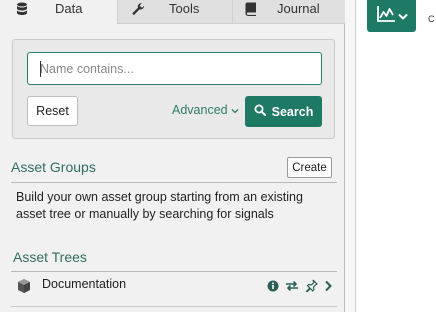  What do you see at coordinates (328, 288) in the screenshot?
I see `chevron-right-icon` at bounding box center [328, 288].